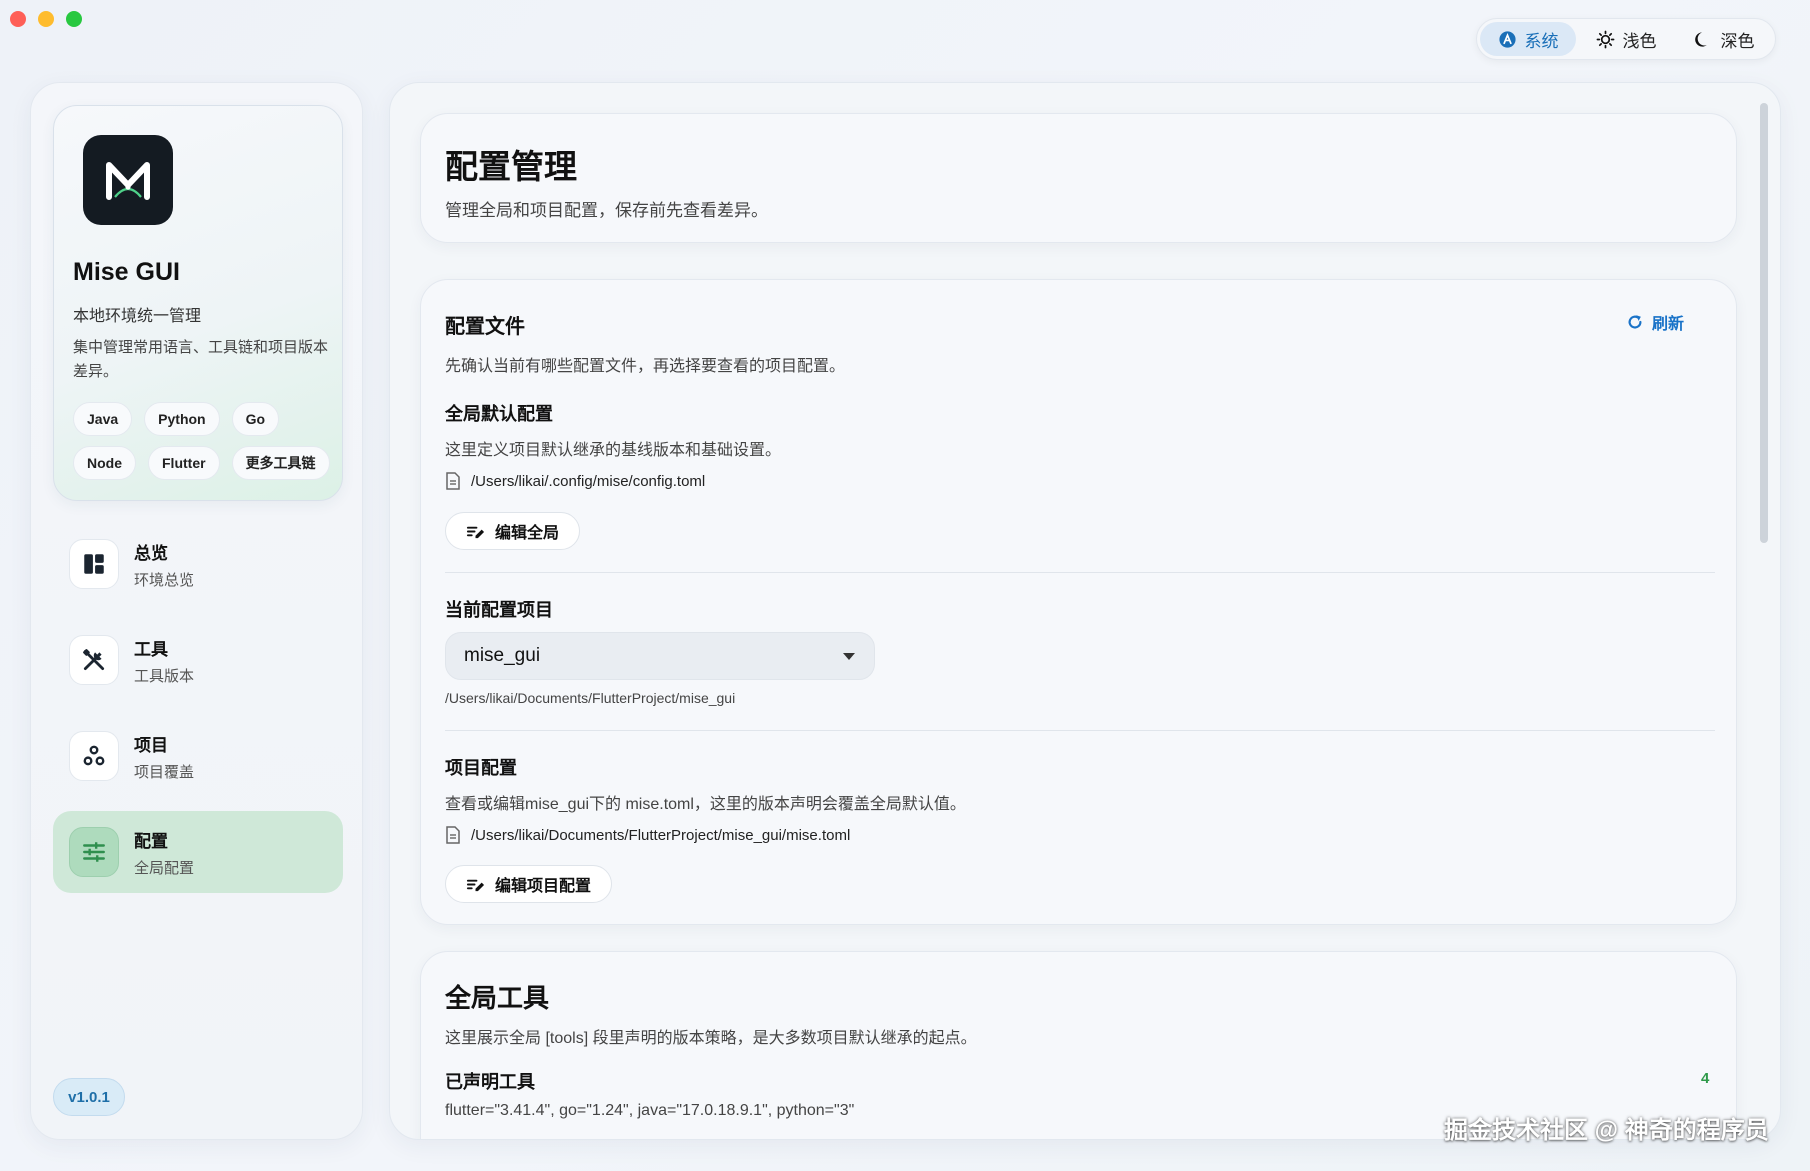 Image resolution: width=1810 pixels, height=1171 pixels. Describe the element at coordinates (94, 756) in the screenshot. I see `project-icon` at that location.